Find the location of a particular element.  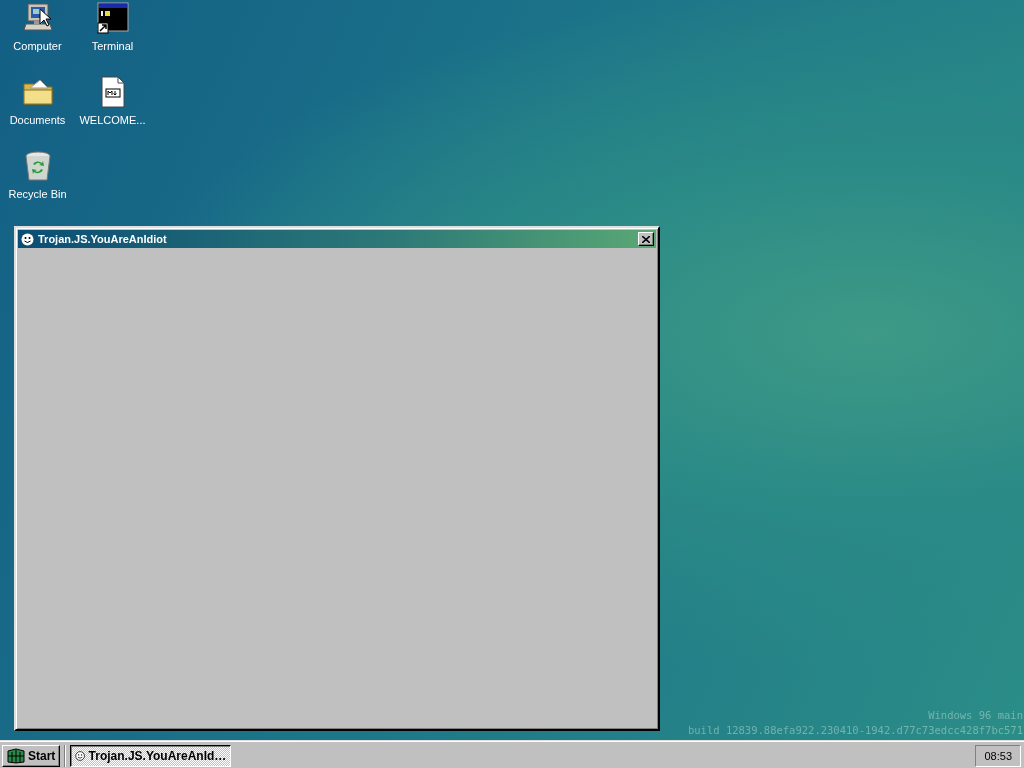

icon-label: Recycle Bin is located at coordinates (37, 194).